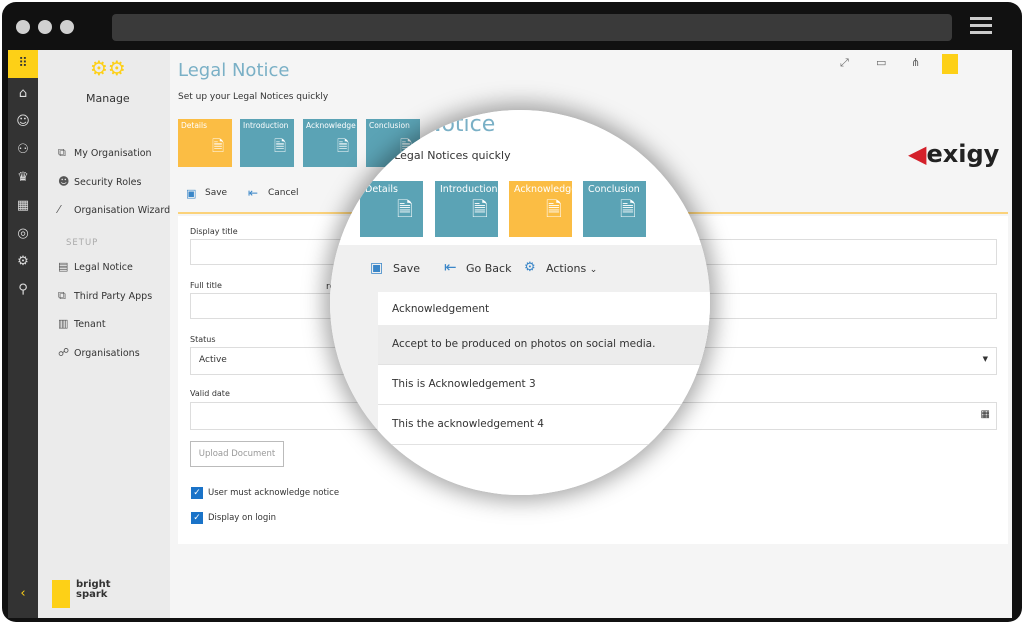  Describe the element at coordinates (203, 339) in the screenshot. I see `status-label: Status` at that location.